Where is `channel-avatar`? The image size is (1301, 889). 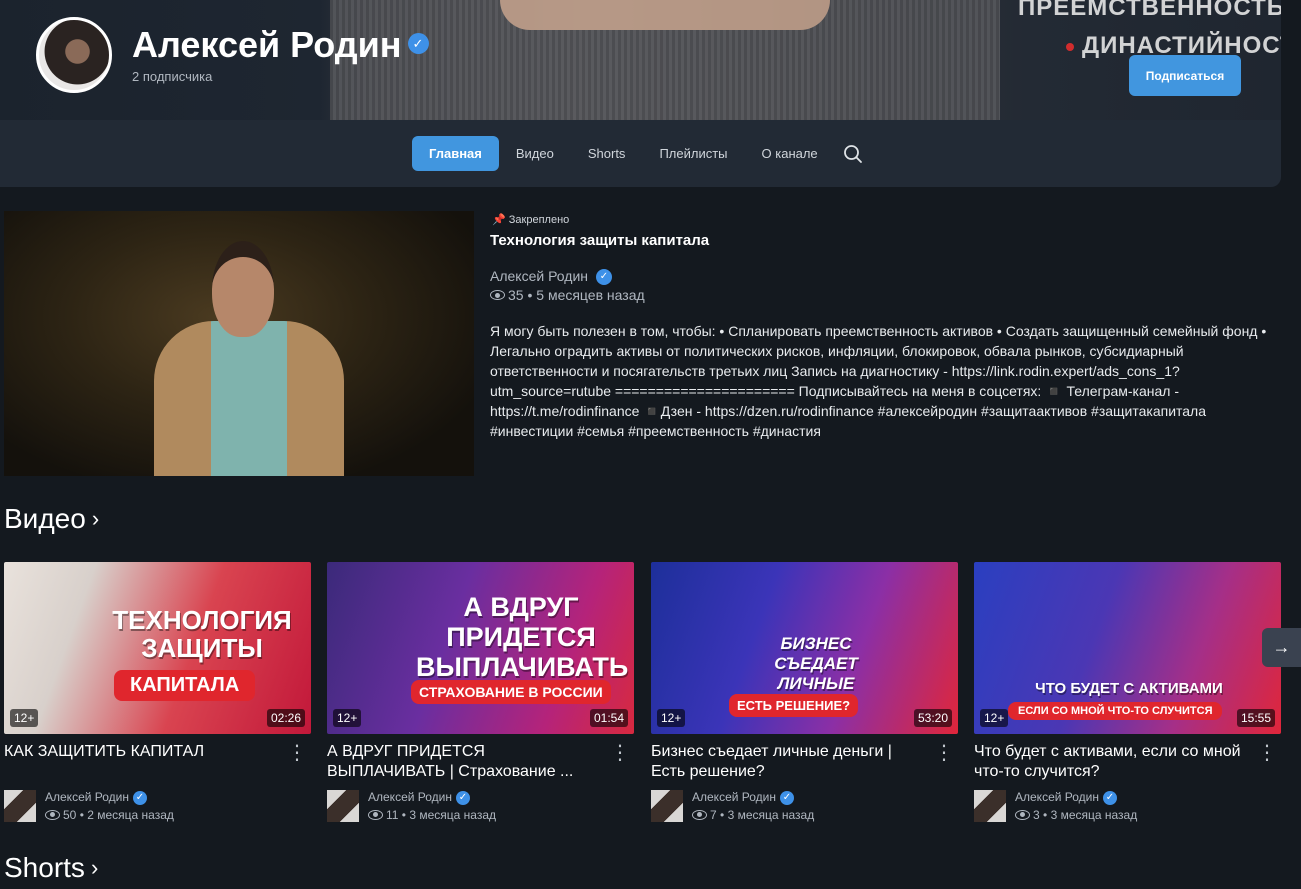
channel-avatar is located at coordinates (74, 55).